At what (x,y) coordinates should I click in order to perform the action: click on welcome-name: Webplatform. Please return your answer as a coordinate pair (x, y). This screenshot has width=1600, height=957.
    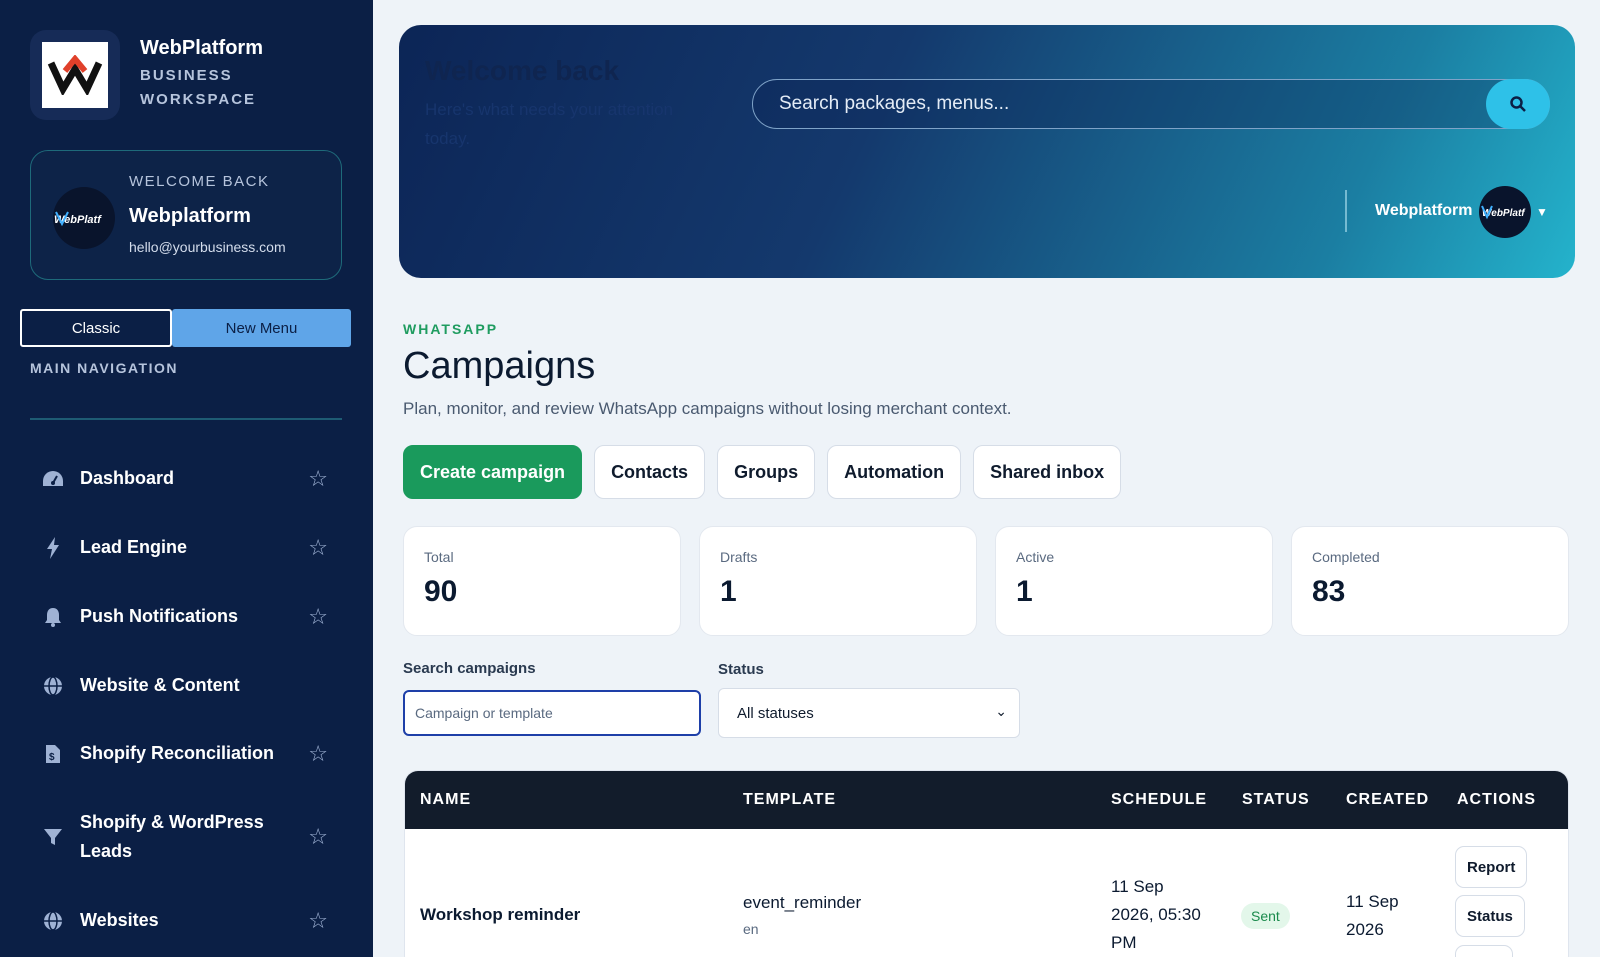
    Looking at the image, I should click on (190, 216).